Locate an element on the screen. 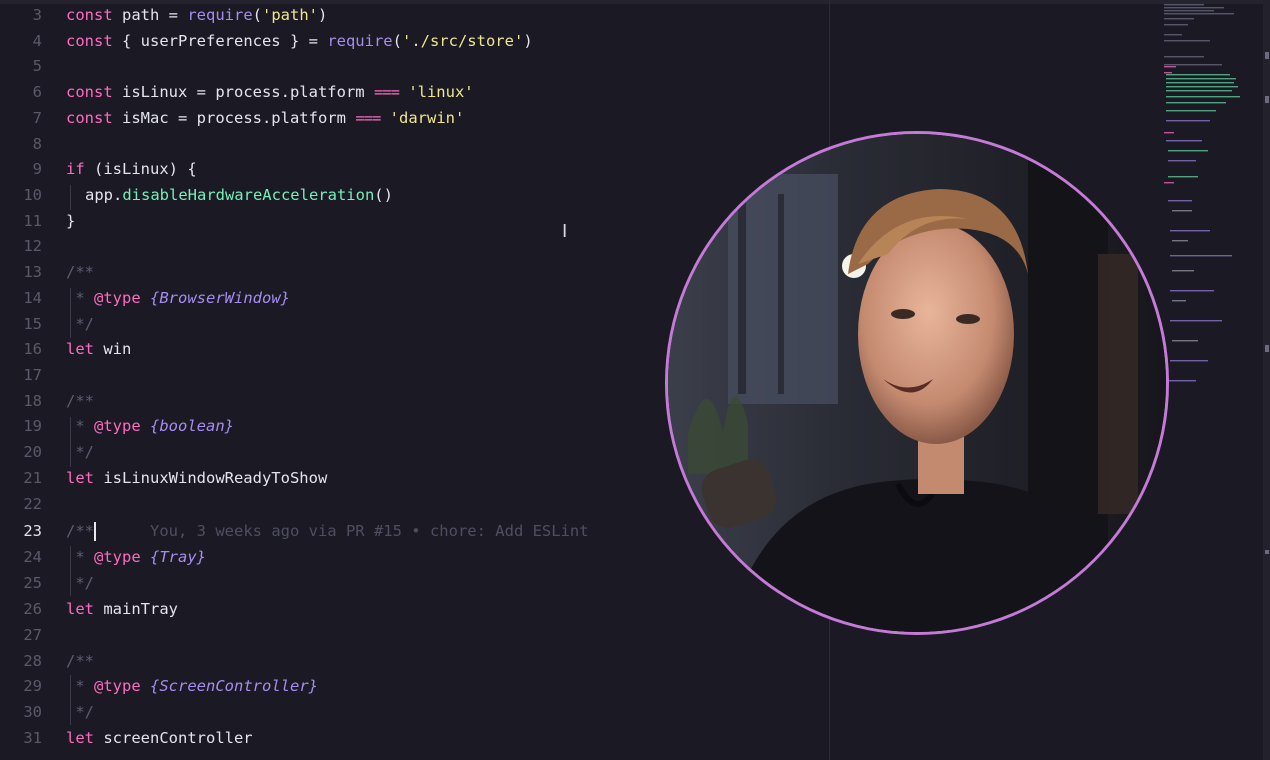  condition: (isLinux) { is located at coordinates (140, 169).